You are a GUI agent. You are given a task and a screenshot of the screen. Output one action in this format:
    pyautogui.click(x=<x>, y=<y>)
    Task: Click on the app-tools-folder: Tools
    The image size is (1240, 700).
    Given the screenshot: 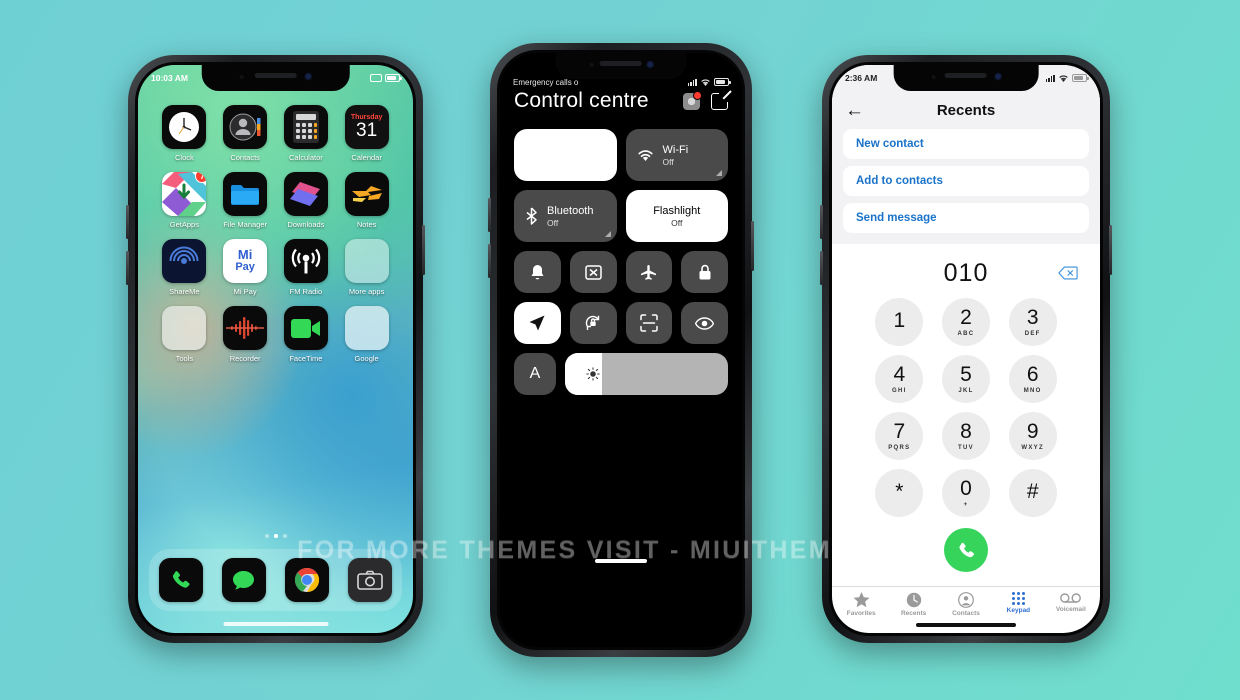 What is the action you would take?
    pyautogui.click(x=184, y=334)
    